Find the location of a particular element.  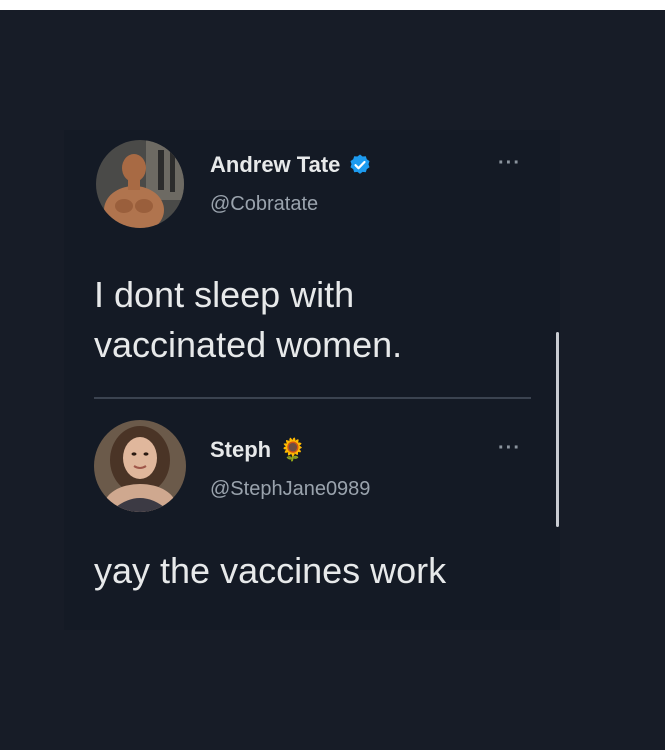

author-handle: @Cobratate is located at coordinates (264, 204).